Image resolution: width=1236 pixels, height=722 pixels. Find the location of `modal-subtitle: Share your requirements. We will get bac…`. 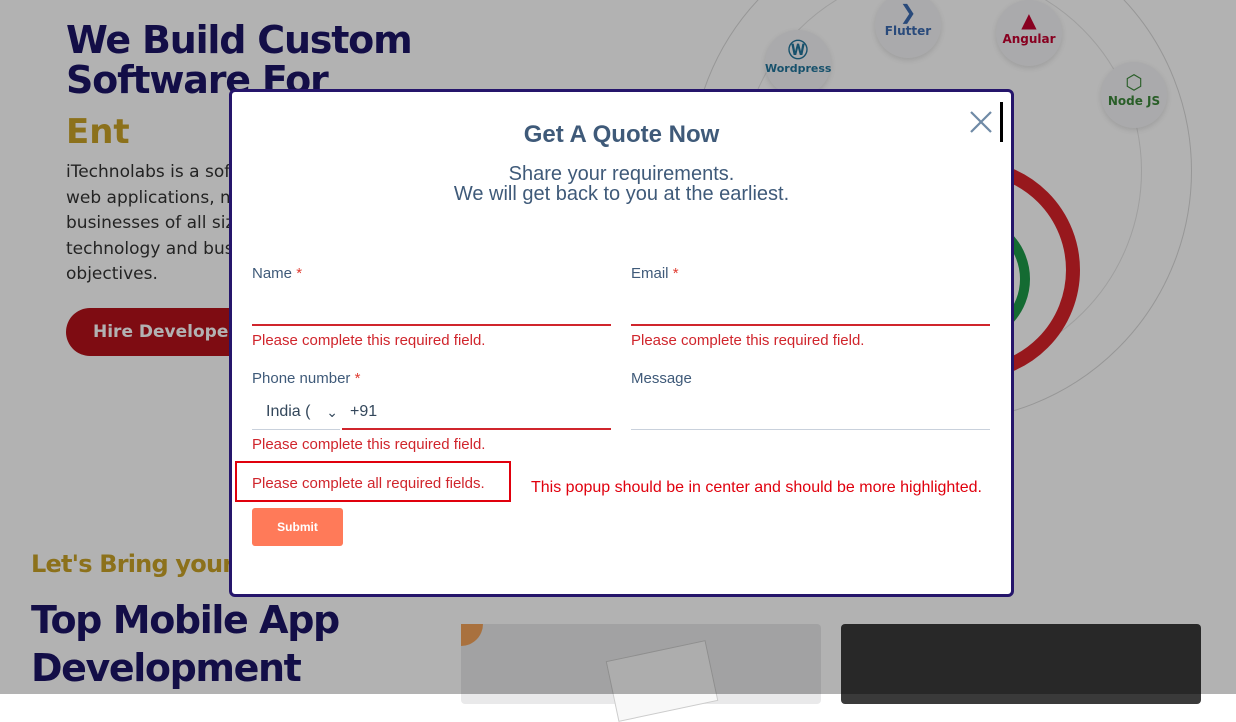

modal-subtitle: Share your requirements. We will get bac… is located at coordinates (621, 184).